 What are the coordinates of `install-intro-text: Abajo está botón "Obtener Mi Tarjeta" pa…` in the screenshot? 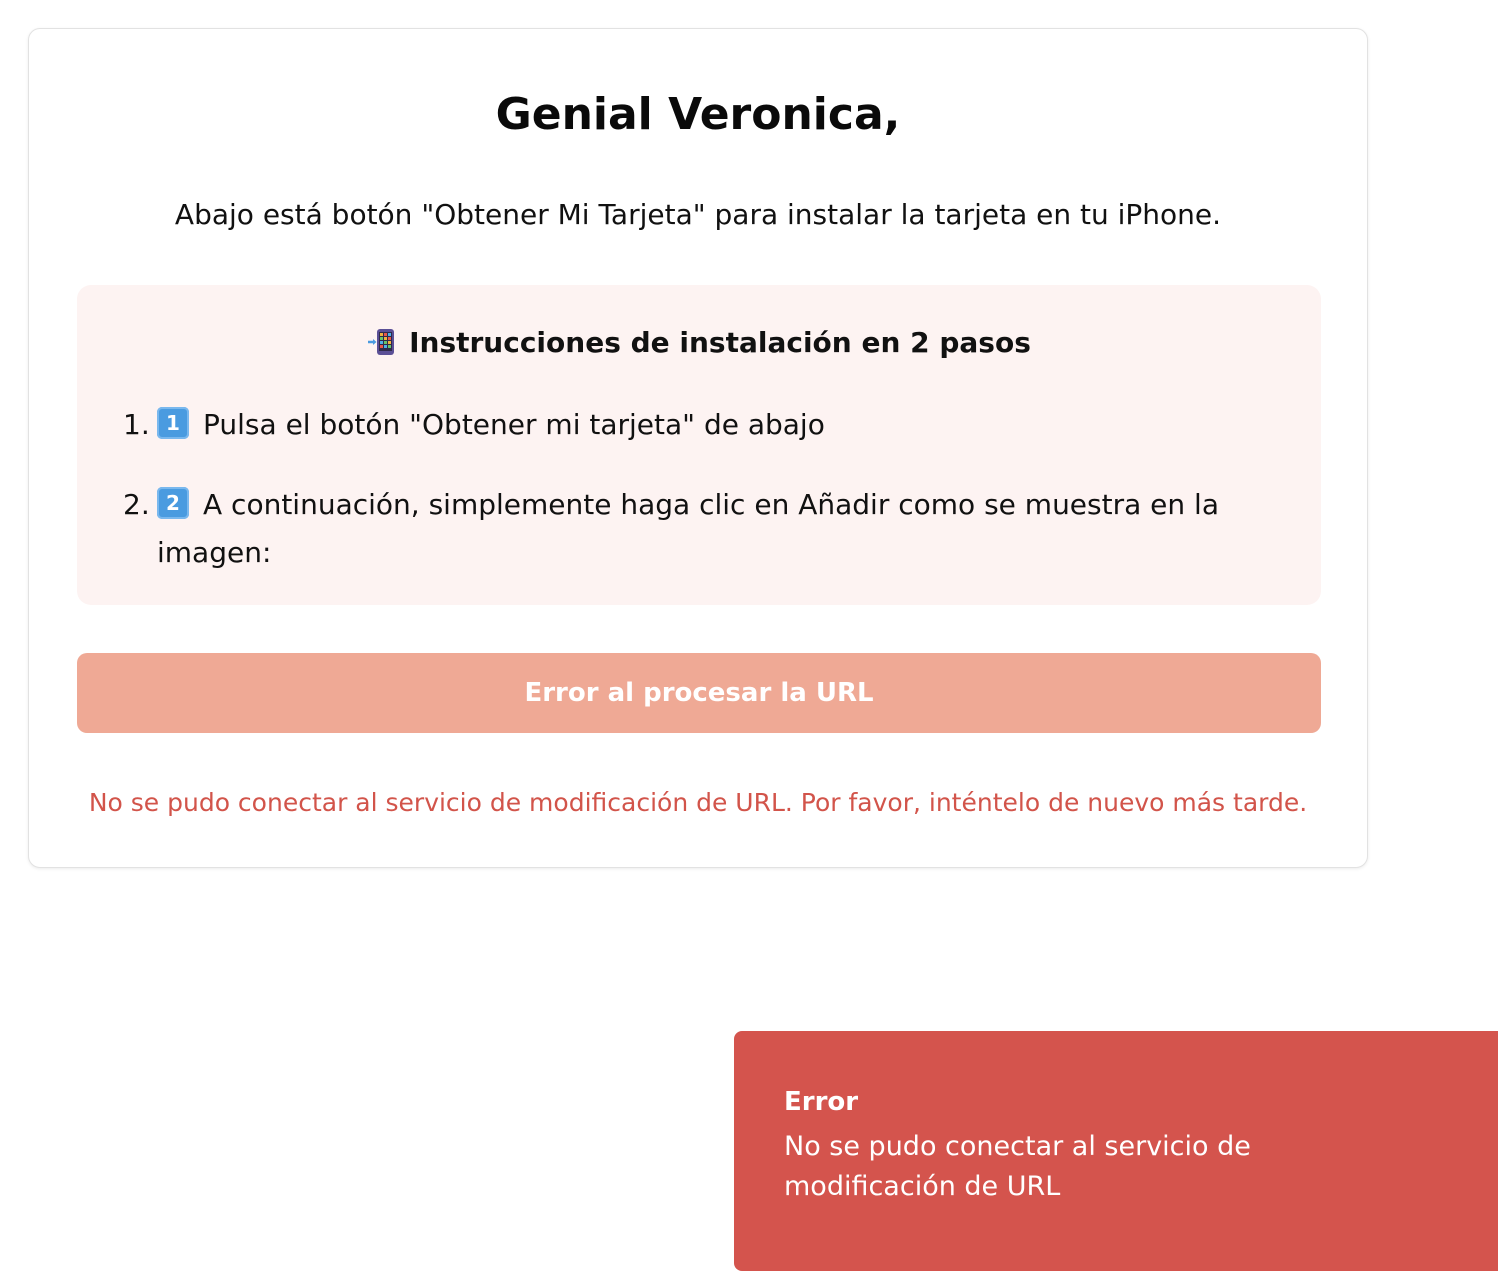 It's located at (698, 214).